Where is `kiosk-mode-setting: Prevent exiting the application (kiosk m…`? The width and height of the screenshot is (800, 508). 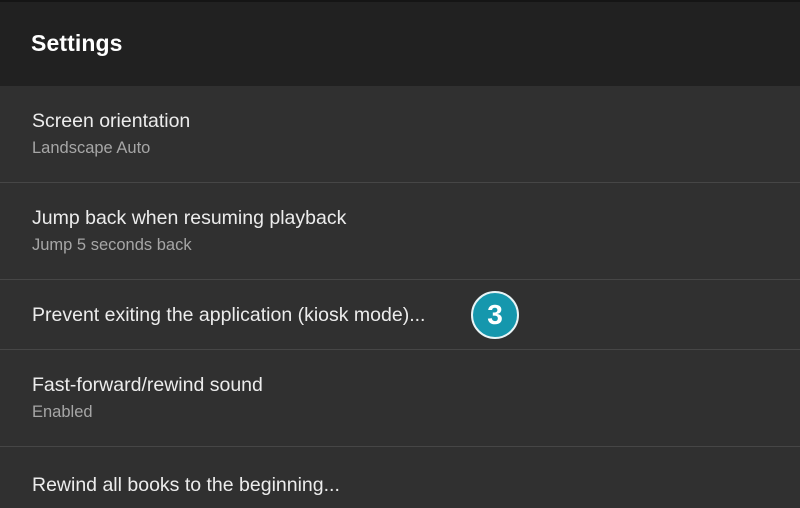
kiosk-mode-setting: Prevent exiting the application (kiosk m… is located at coordinates (400, 315).